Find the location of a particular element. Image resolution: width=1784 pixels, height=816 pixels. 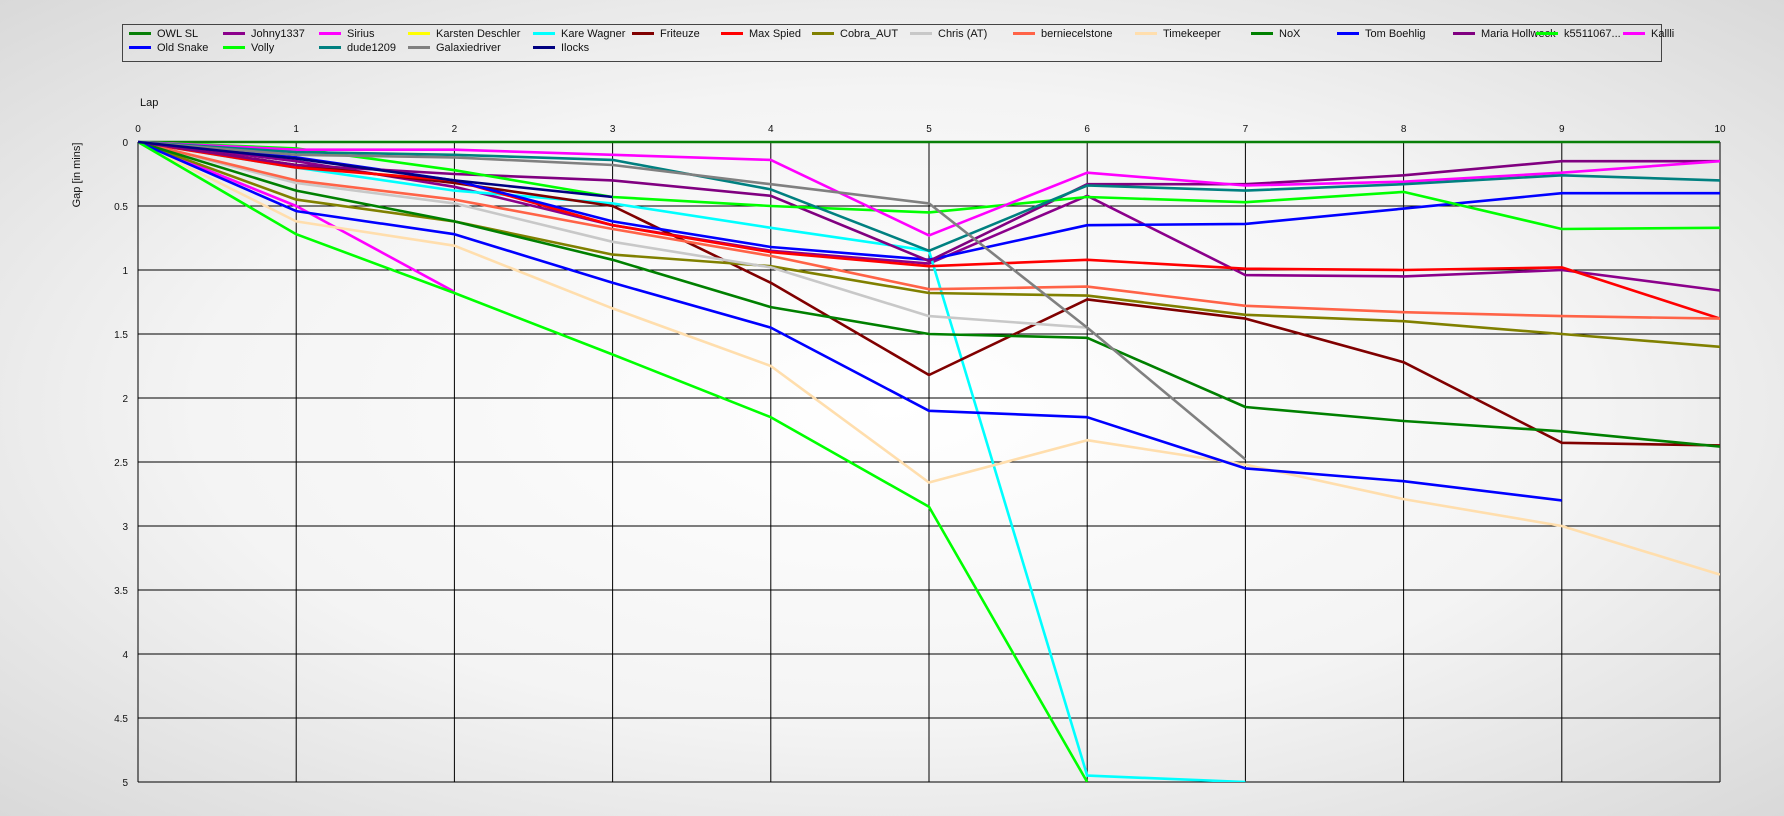

x-tick-label: 6 is located at coordinates (1087, 129).